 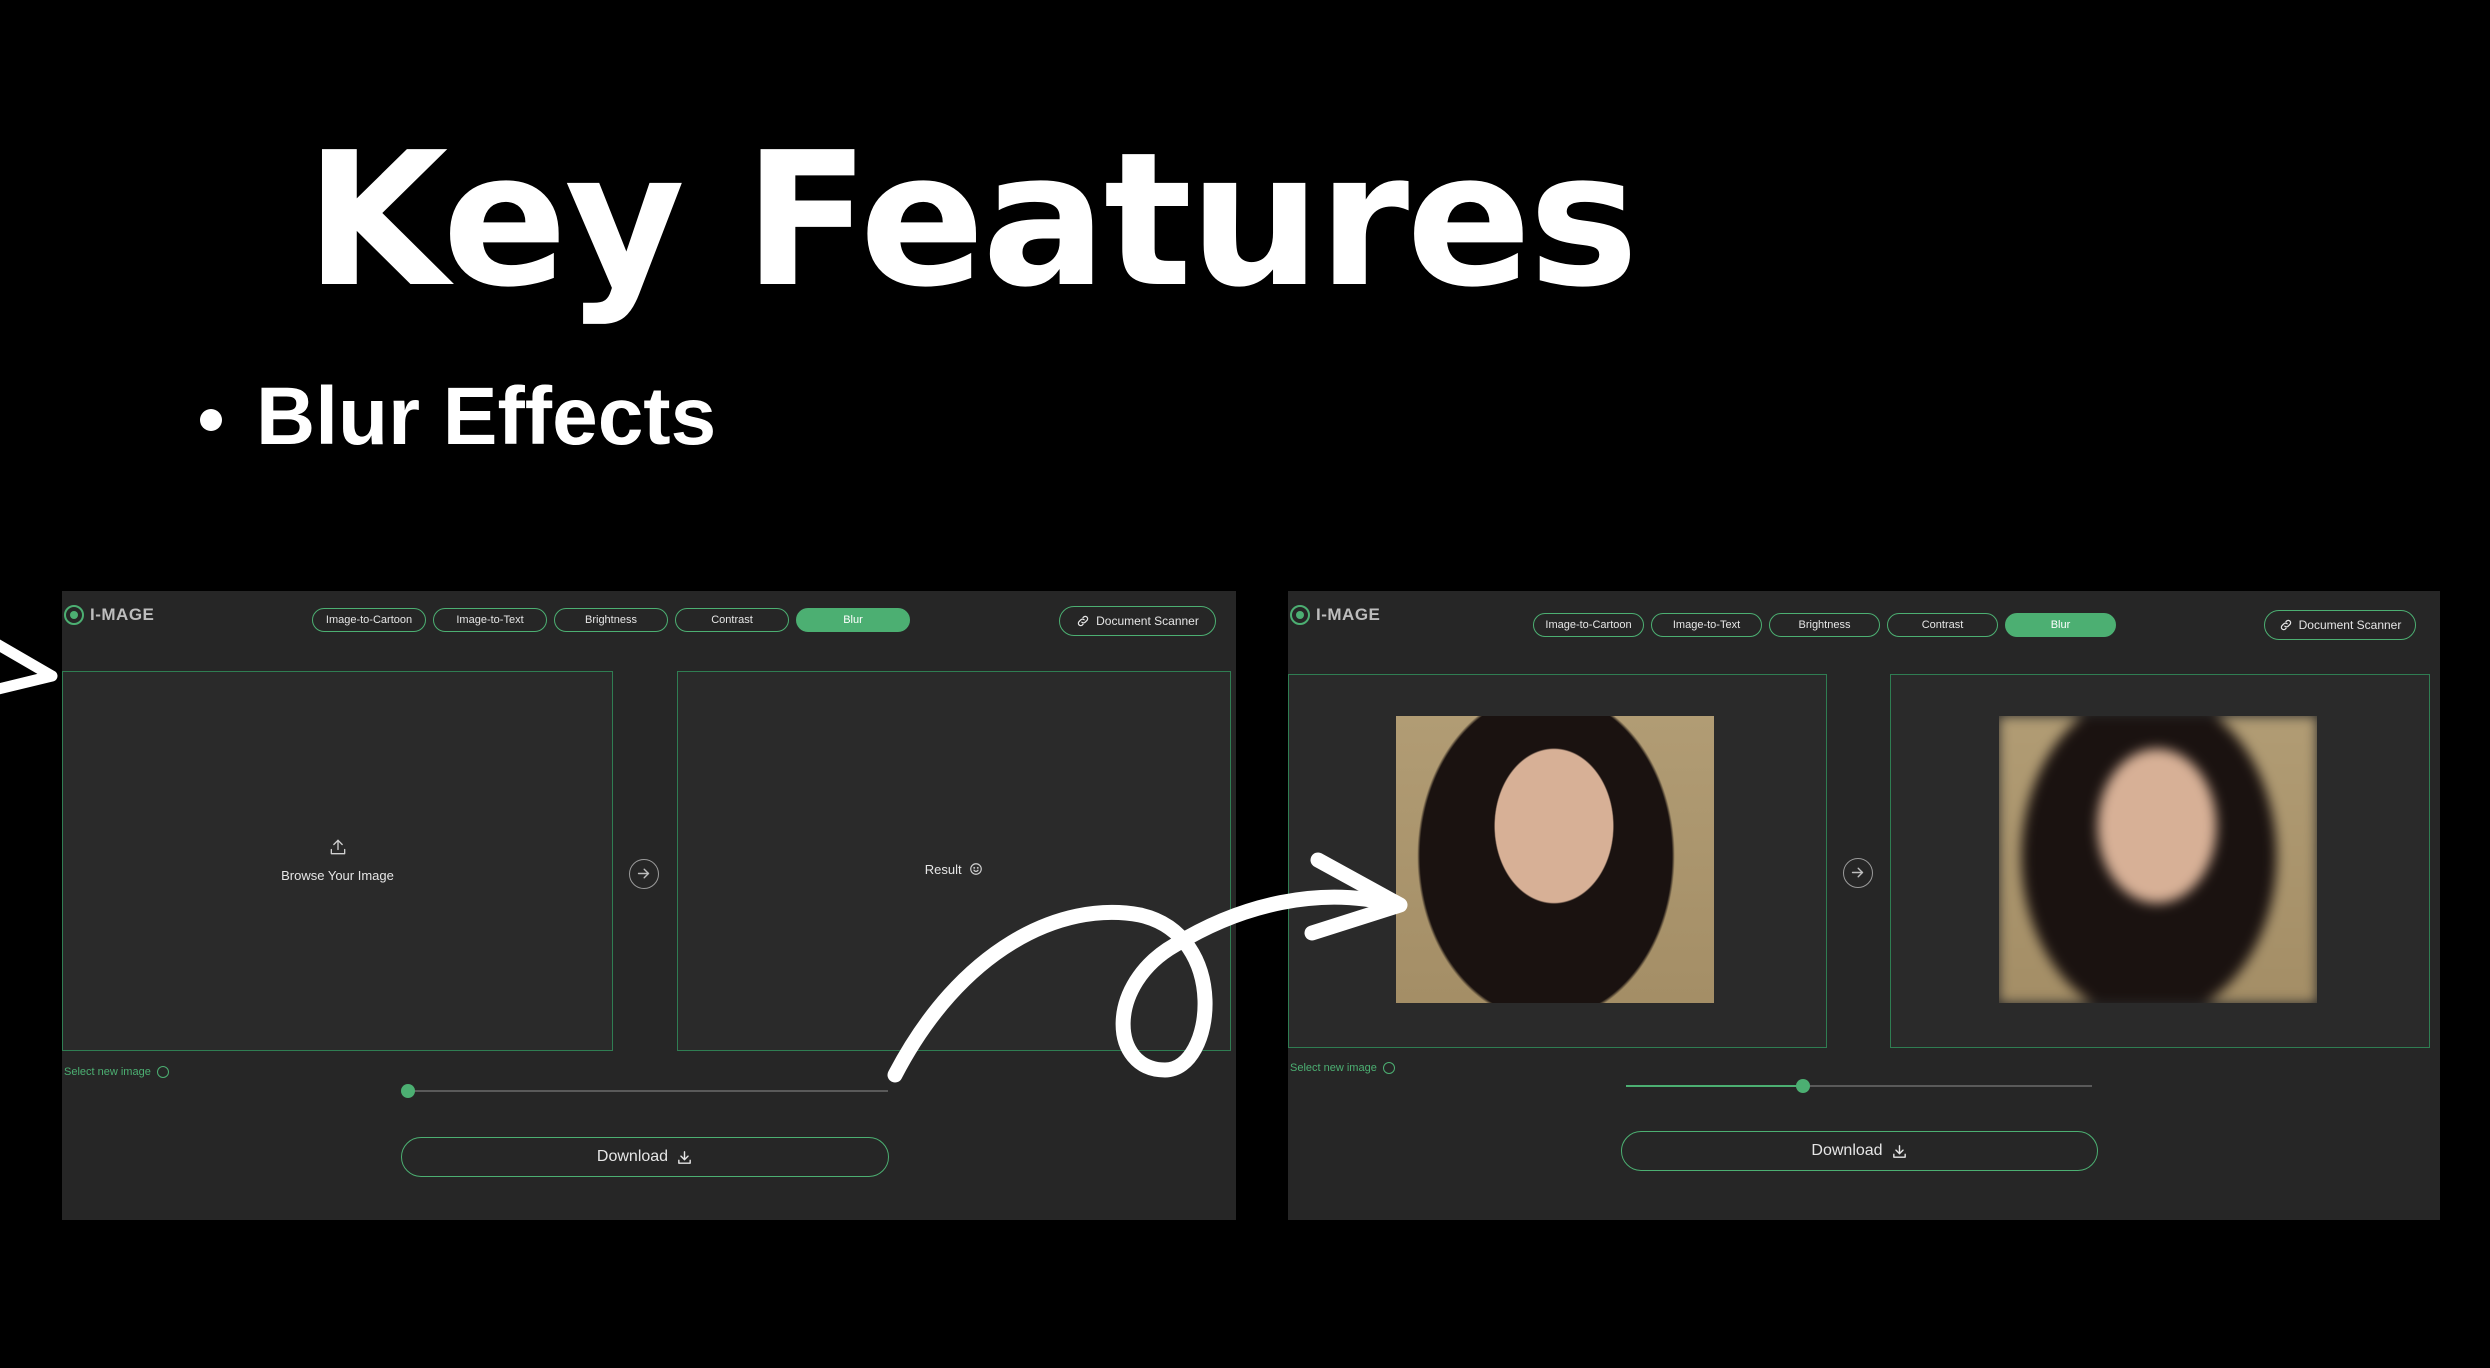 I want to click on blurred-image-frame, so click(x=2158, y=859).